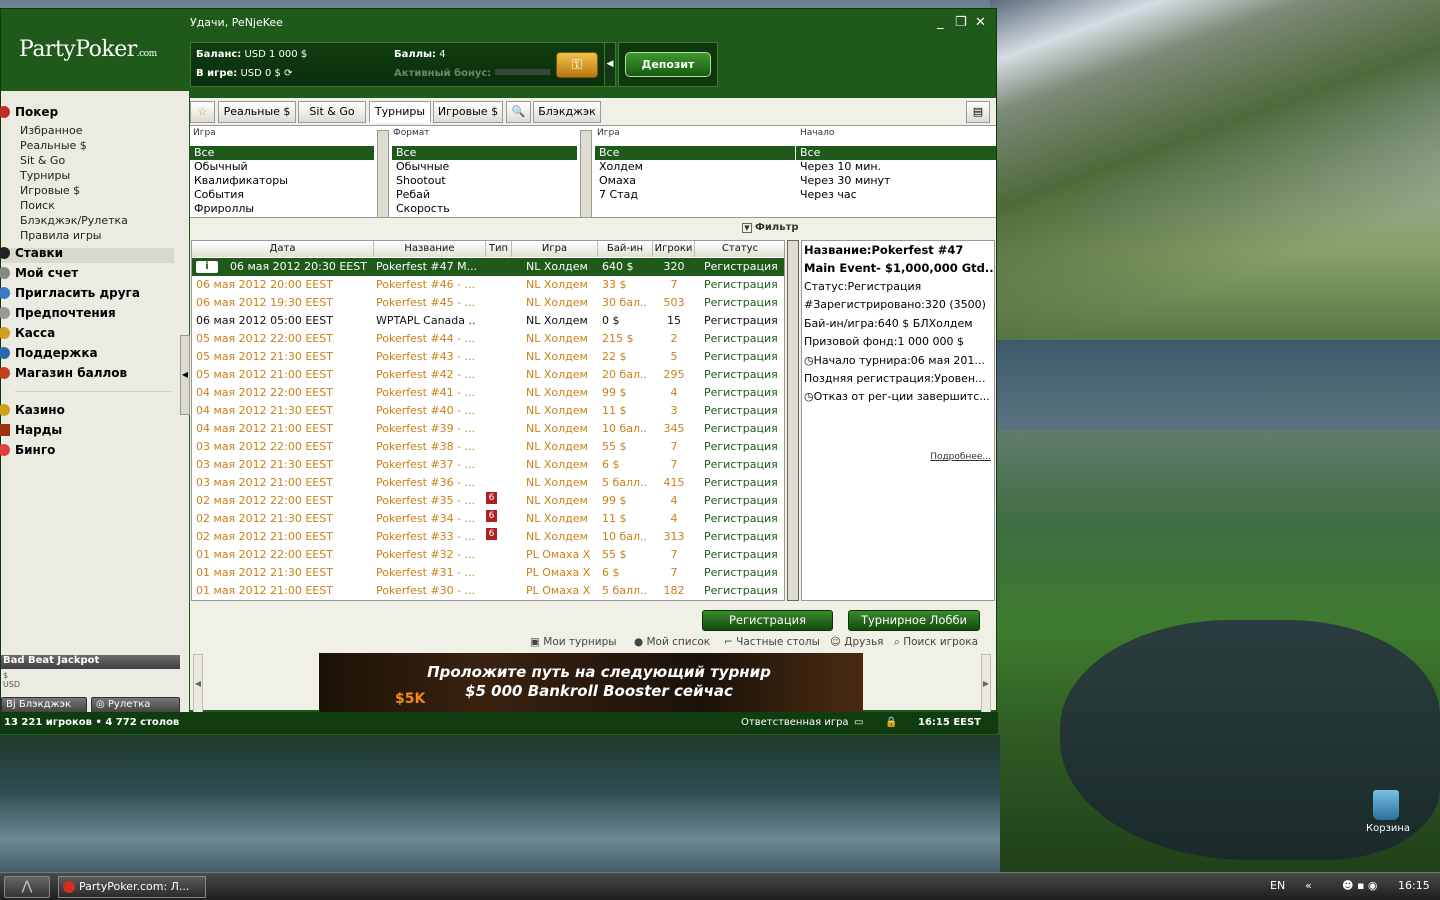 The image size is (1440, 900). Describe the element at coordinates (739, 249) in the screenshot. I see `column-header-status: Статус` at that location.